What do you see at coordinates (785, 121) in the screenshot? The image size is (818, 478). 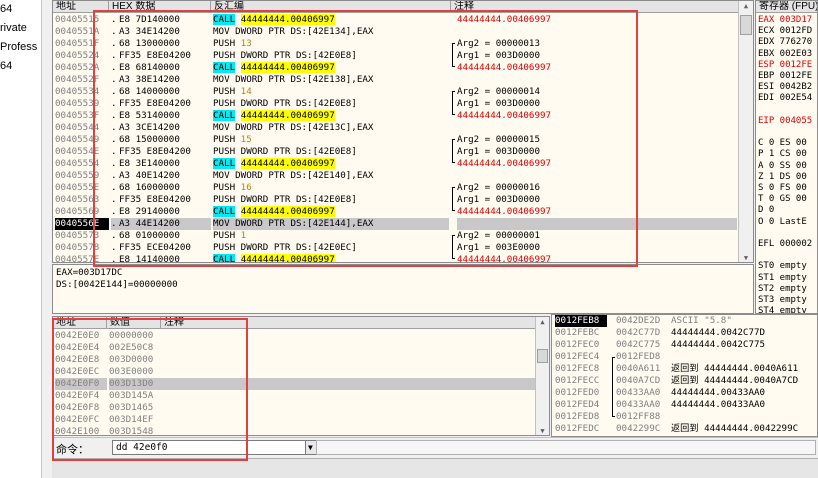 I see `register-line: EIP 004055` at bounding box center [785, 121].